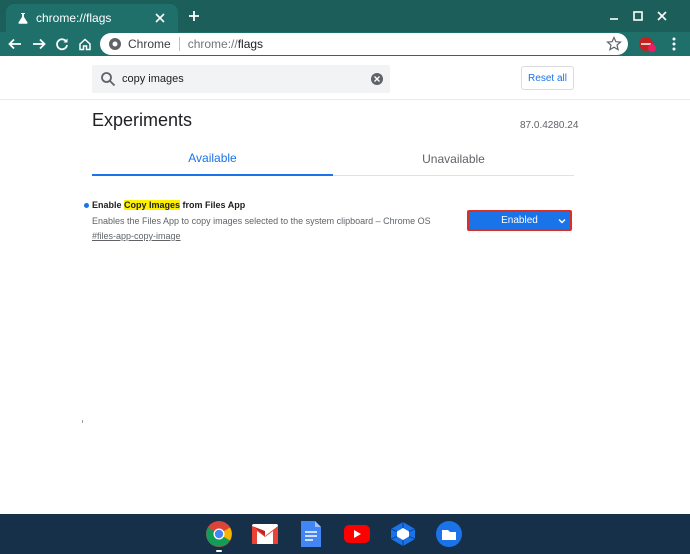  Describe the element at coordinates (547, 78) in the screenshot. I see `reset-all-button: Reset all` at that location.